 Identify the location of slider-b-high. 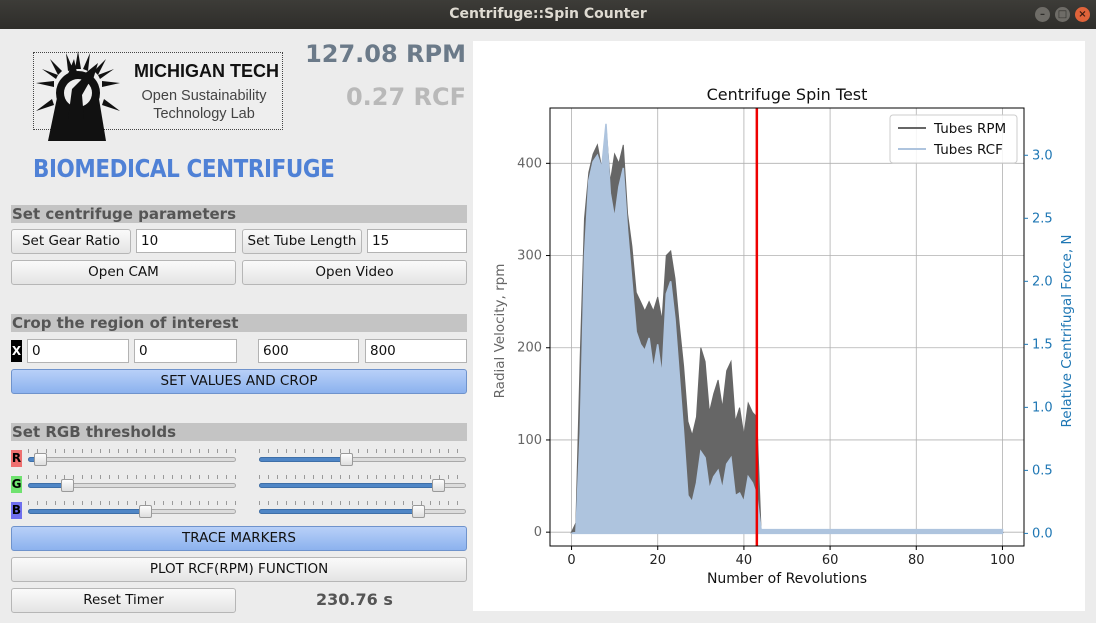
(362, 509).